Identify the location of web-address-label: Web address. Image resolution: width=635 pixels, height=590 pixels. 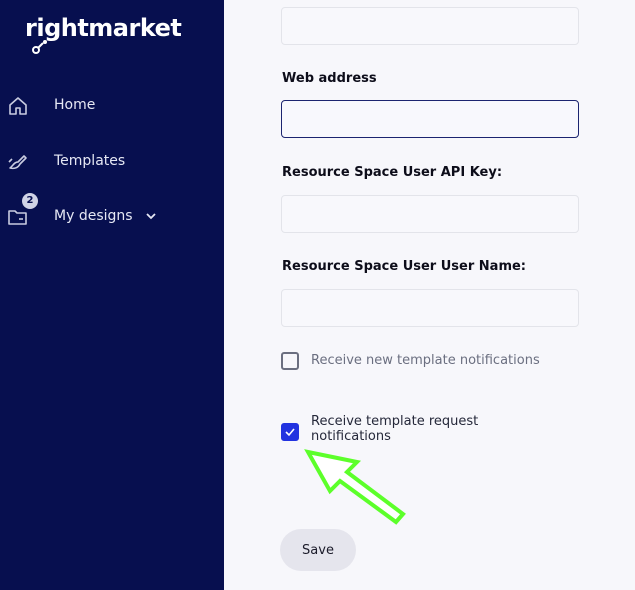
(329, 78).